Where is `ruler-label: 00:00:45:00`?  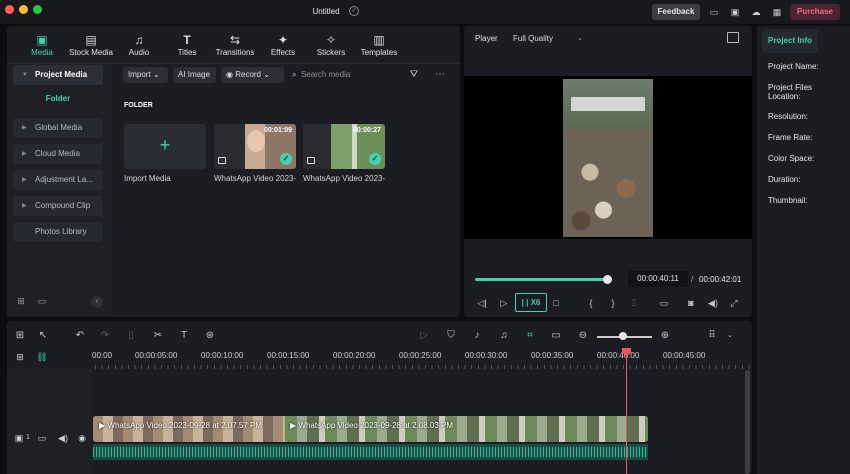 ruler-label: 00:00:45:00 is located at coordinates (684, 355).